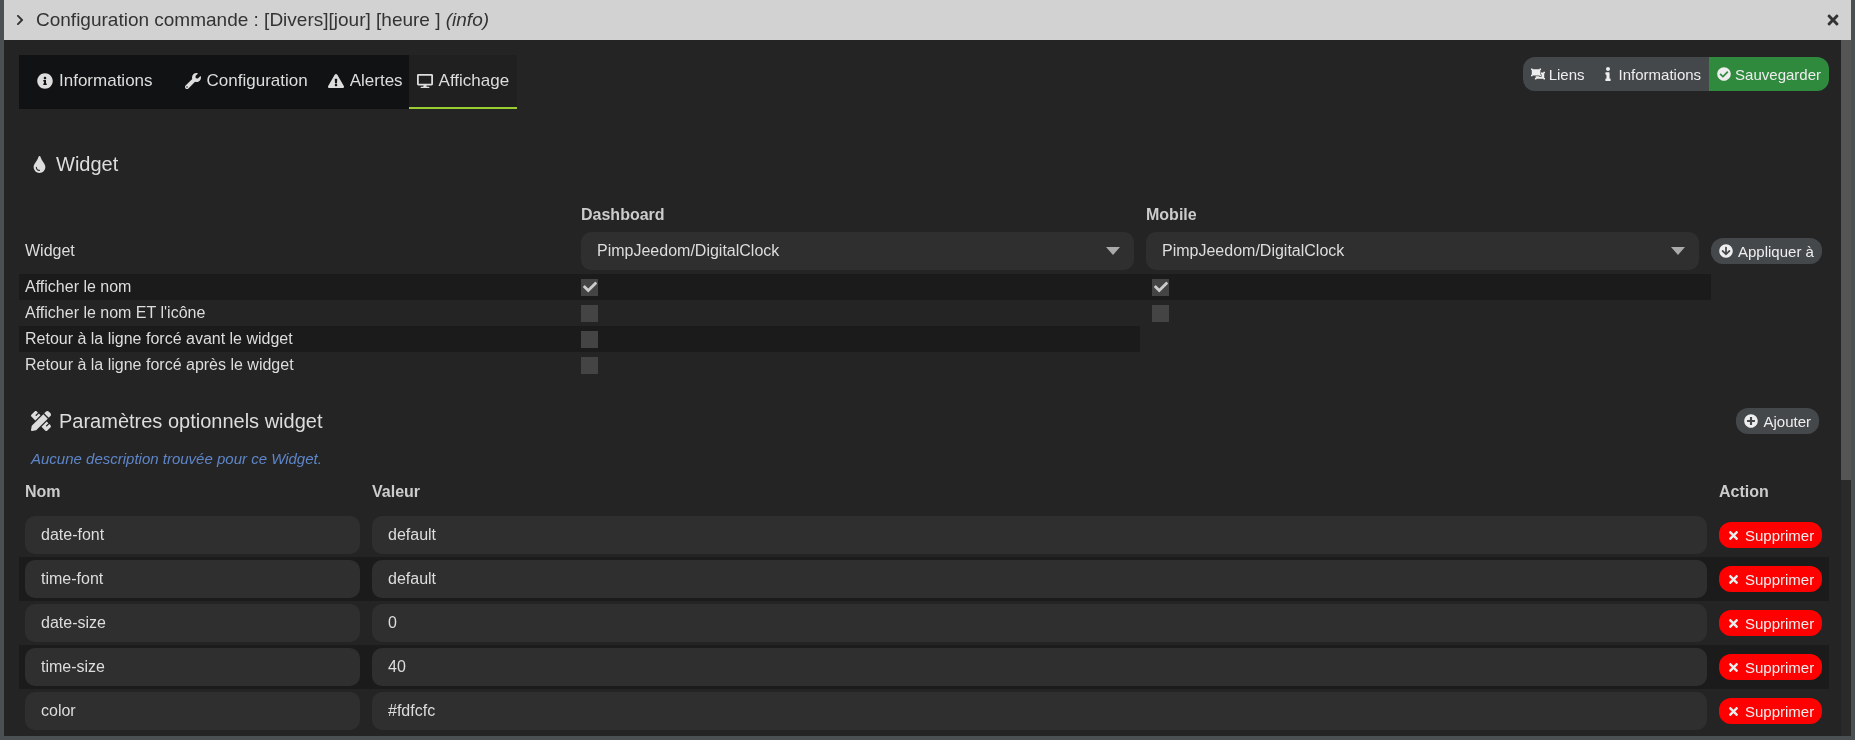  Describe the element at coordinates (191, 421) in the screenshot. I see `heading-text: Paramètres optionnels widget` at that location.